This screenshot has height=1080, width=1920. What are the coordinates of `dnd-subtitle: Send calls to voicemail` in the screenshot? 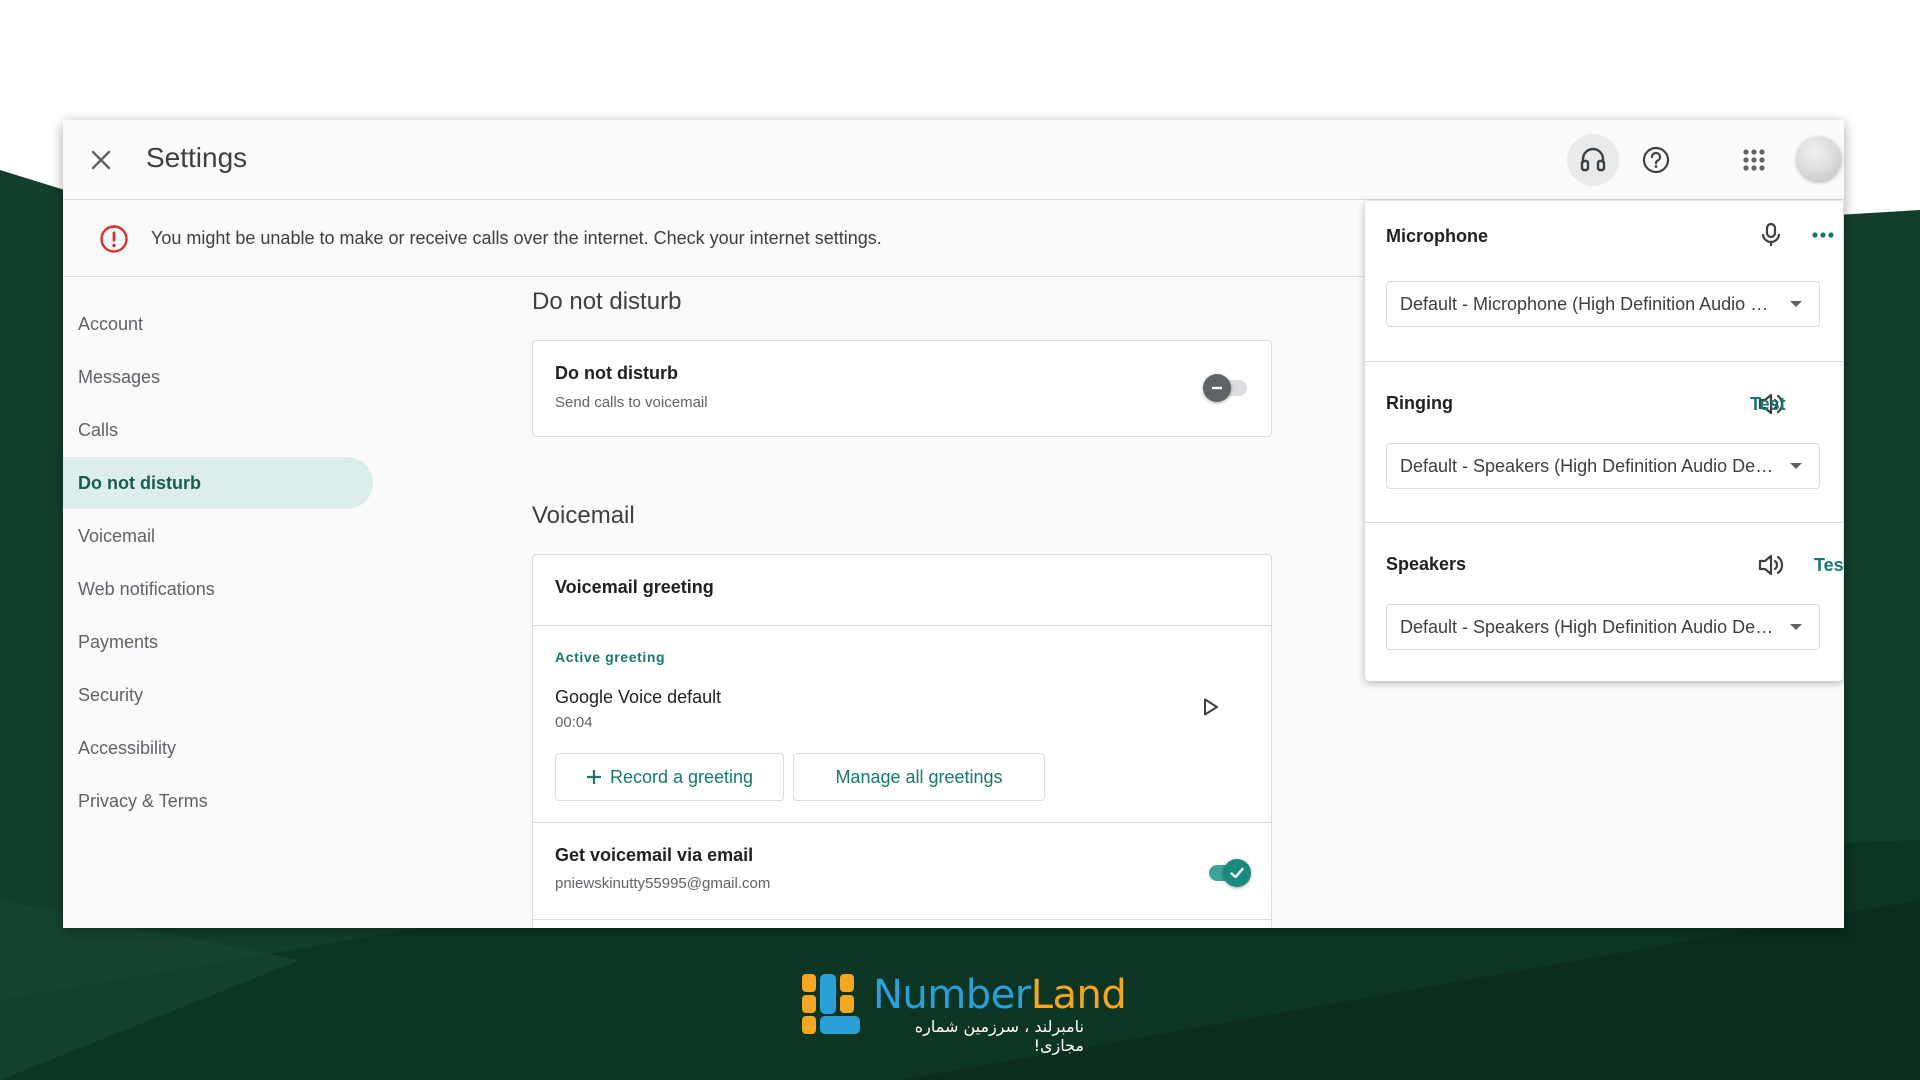 It's located at (631, 402).